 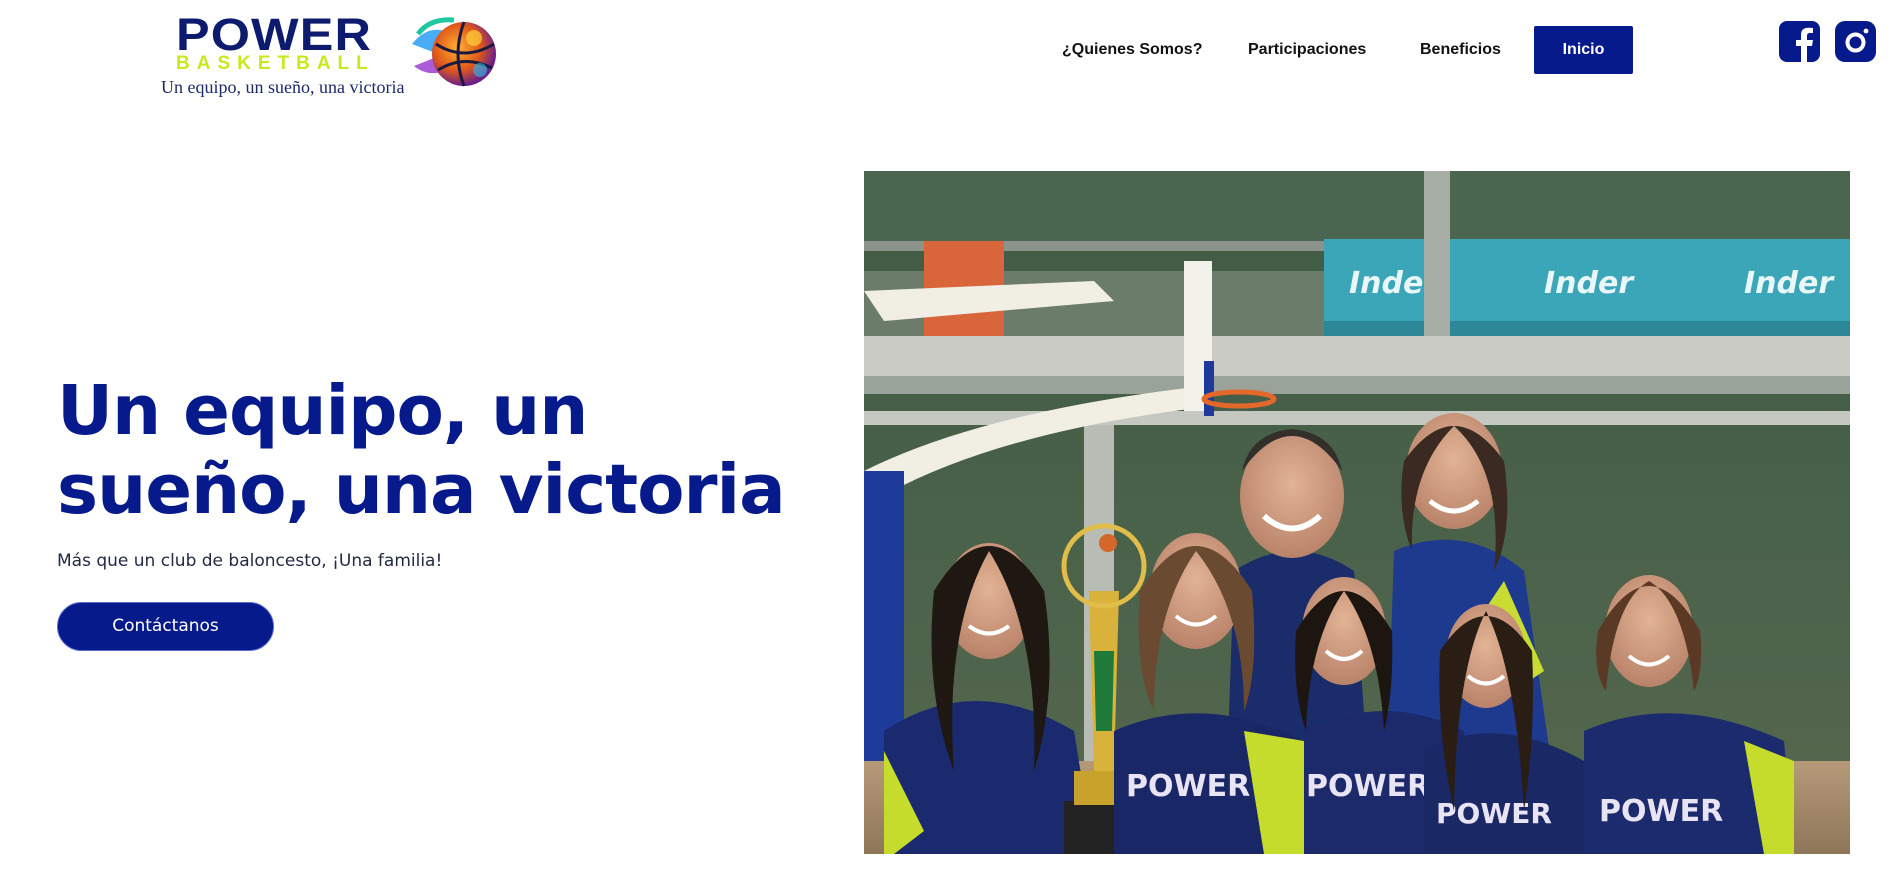 What do you see at coordinates (274, 34) in the screenshot?
I see `logo-word: POWER` at bounding box center [274, 34].